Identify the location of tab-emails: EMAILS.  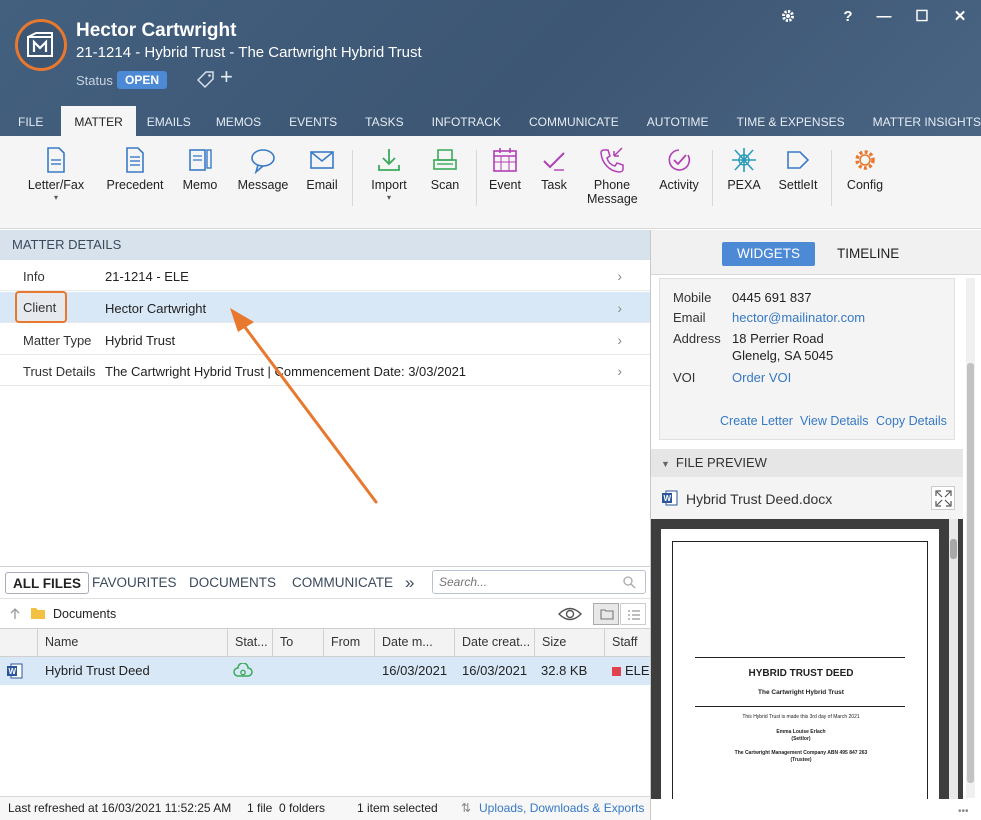
(169, 121).